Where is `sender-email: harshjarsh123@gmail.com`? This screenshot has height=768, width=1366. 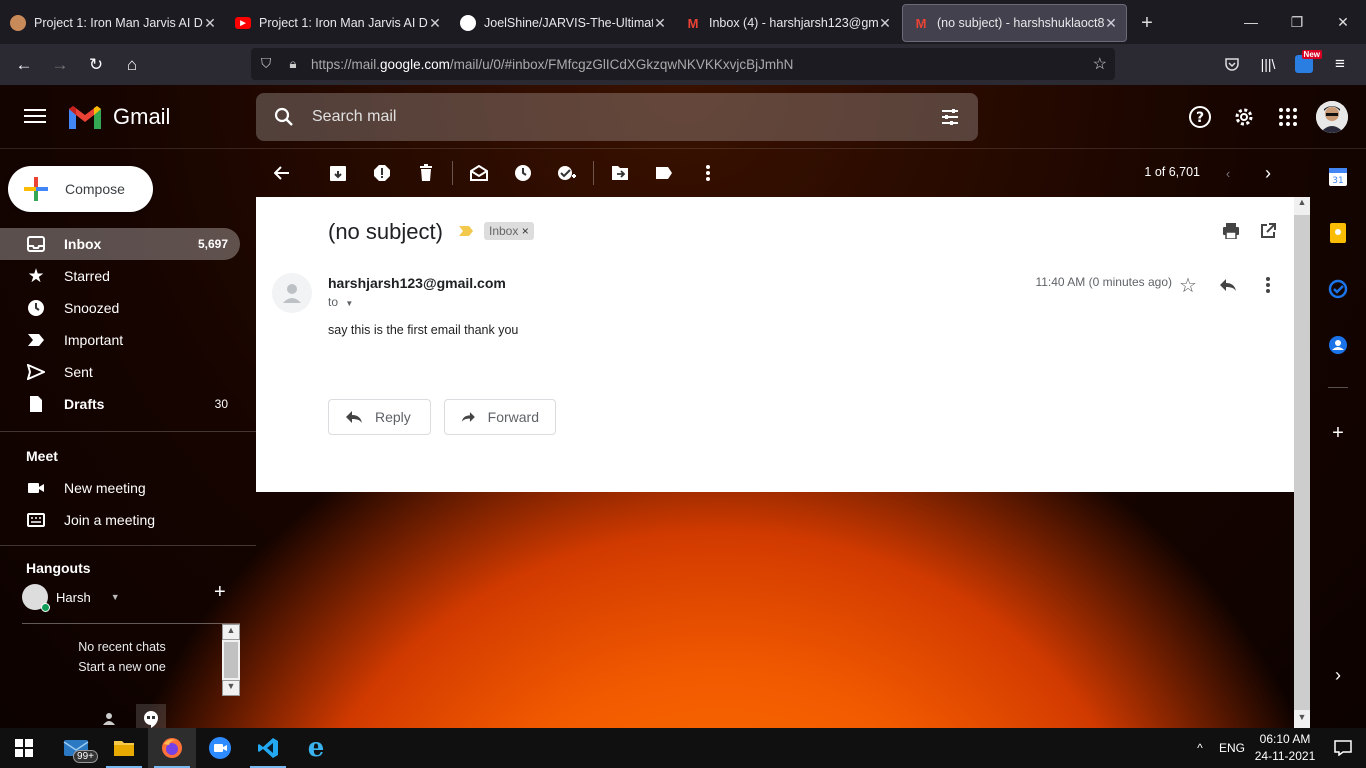 sender-email: harshjarsh123@gmail.com is located at coordinates (417, 283).